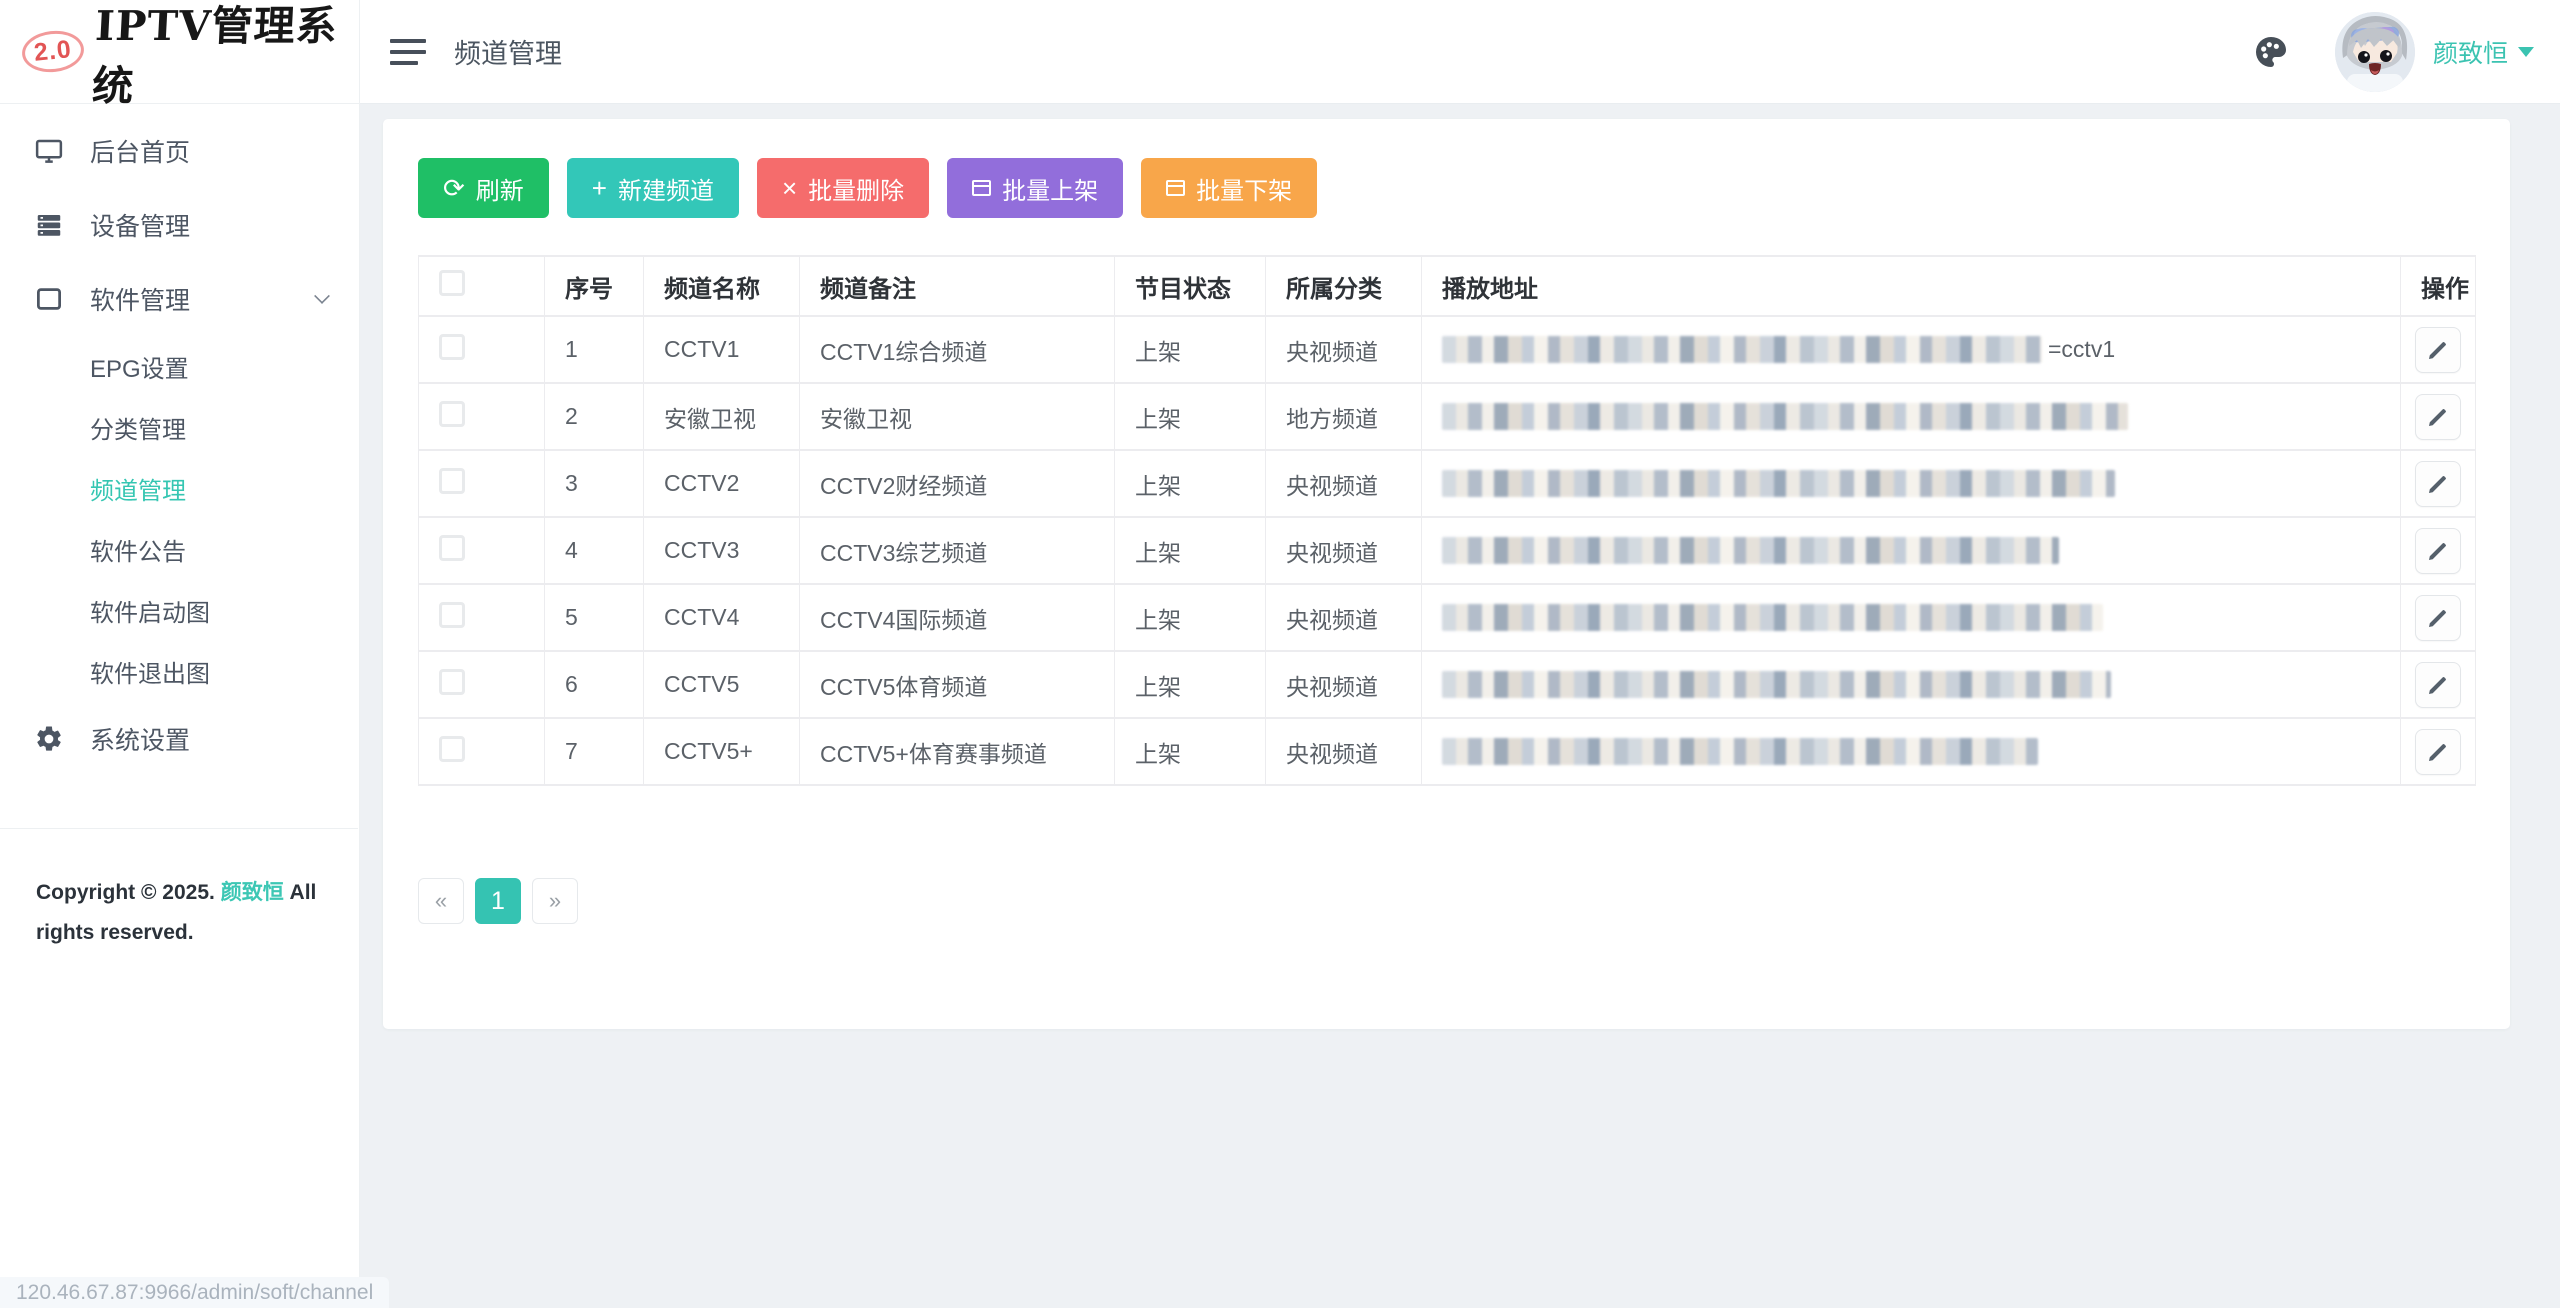 Image resolution: width=2560 pixels, height=1308 pixels. What do you see at coordinates (140, 227) in the screenshot?
I see `sidebar-item-label: 设备管理` at bounding box center [140, 227].